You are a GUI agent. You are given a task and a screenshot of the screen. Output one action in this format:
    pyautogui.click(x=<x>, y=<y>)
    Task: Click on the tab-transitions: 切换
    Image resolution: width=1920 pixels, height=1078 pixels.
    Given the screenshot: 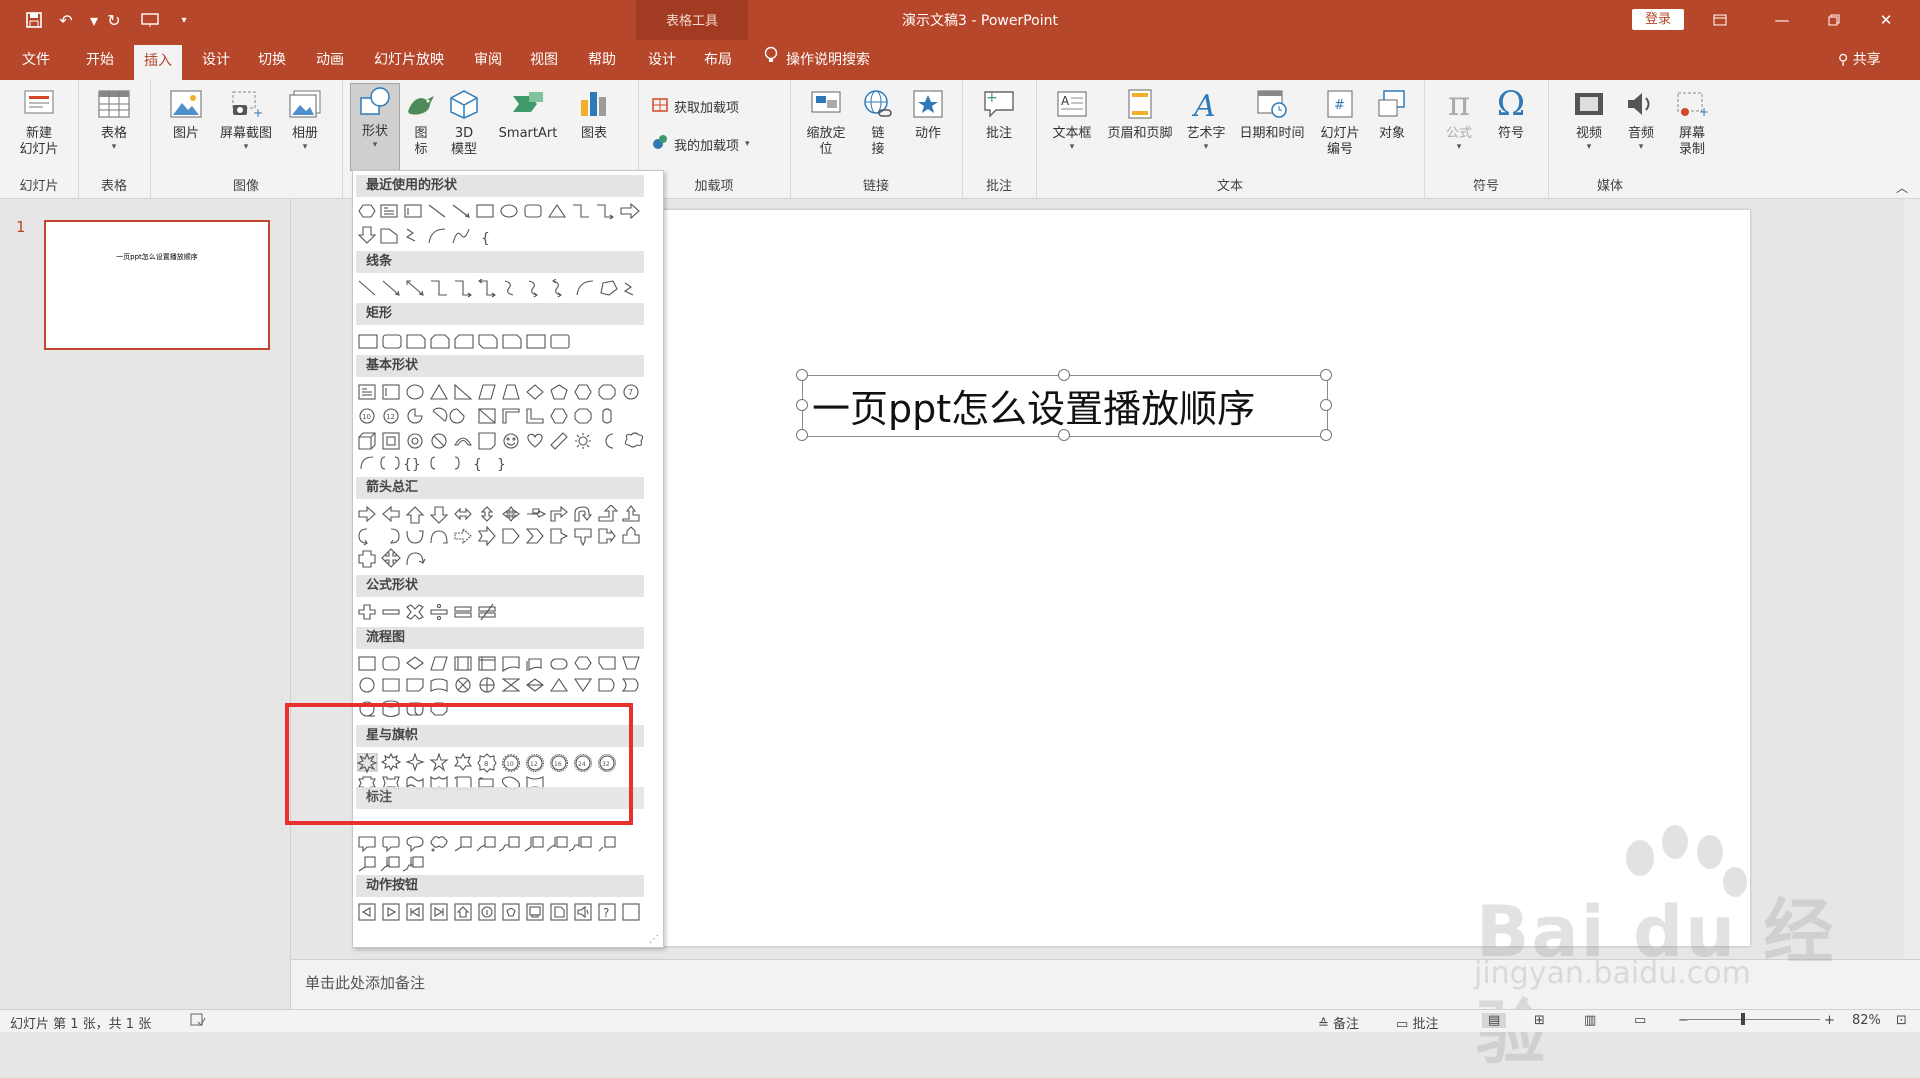 What is the action you would take?
    pyautogui.click(x=272, y=60)
    